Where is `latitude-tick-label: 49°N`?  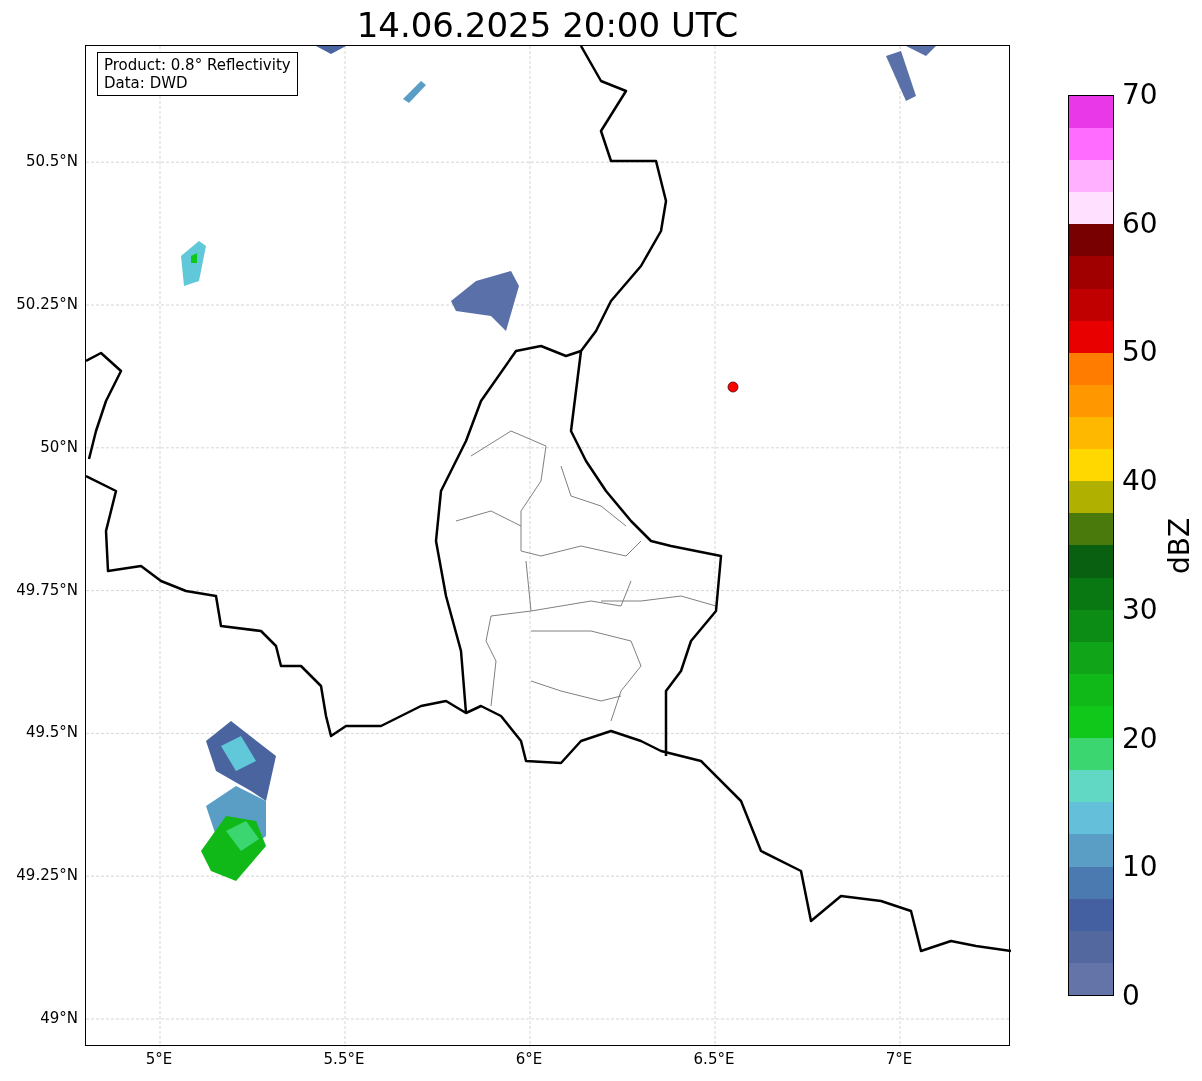
latitude-tick-label: 49°N is located at coordinates (59, 1018).